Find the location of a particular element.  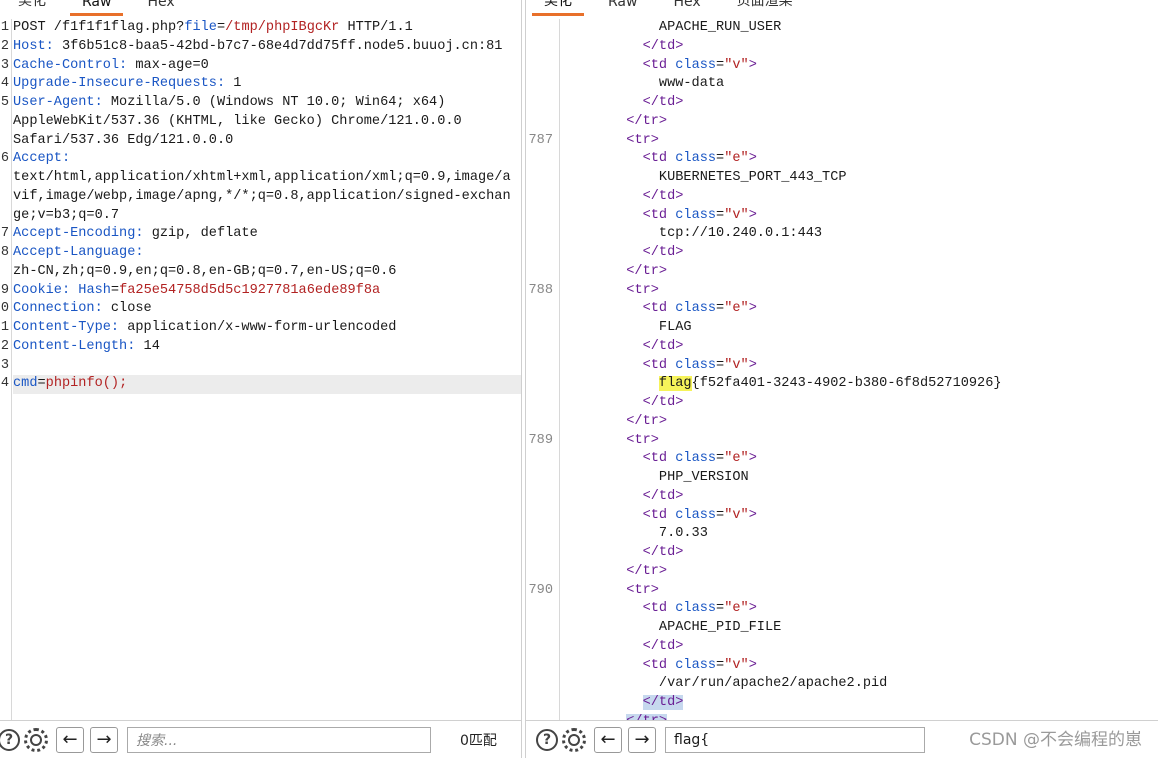

line-number: 788 is located at coordinates (540, 290).